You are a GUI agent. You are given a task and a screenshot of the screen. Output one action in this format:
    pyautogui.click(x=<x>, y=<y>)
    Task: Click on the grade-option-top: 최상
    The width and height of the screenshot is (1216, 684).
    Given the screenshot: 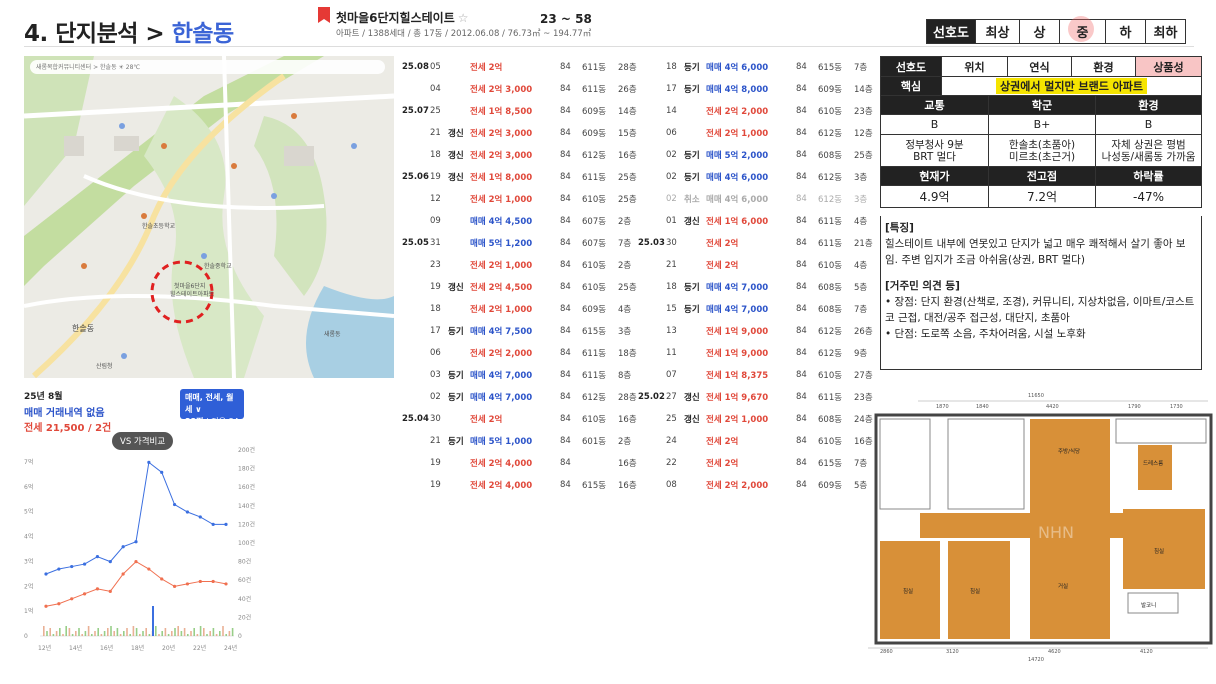 What is the action you would take?
    pyautogui.click(x=997, y=31)
    